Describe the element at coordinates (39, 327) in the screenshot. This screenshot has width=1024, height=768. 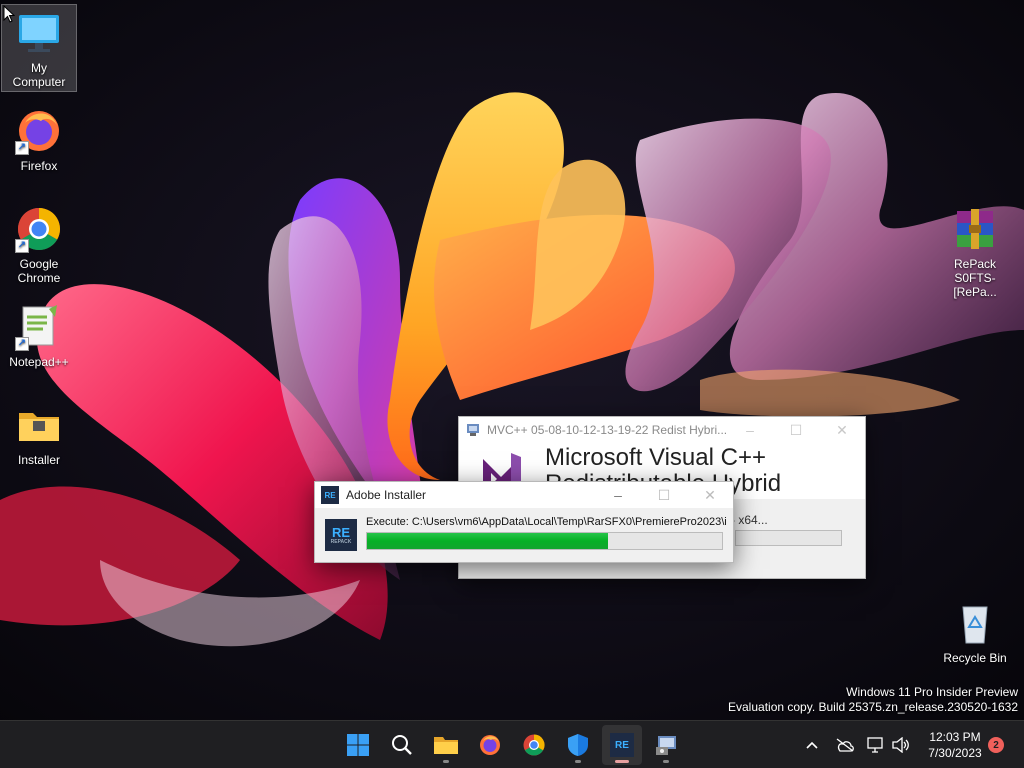
I see `notepad-plus-plus-icon: ↗` at that location.